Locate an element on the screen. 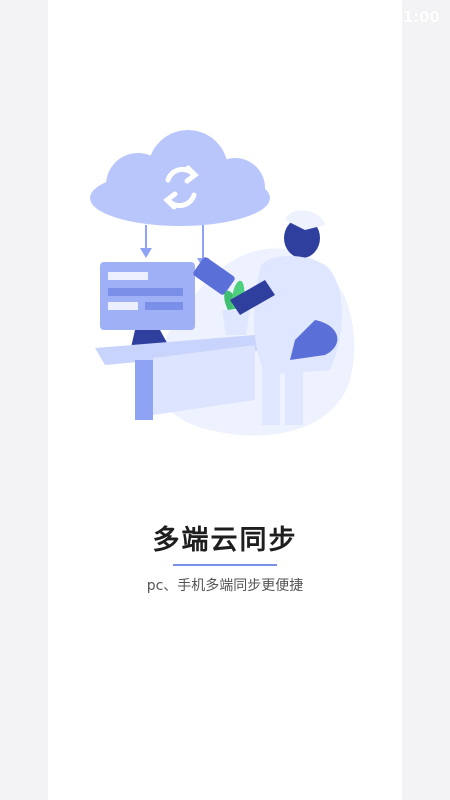  arrow-down-icon is located at coordinates (174, 246).